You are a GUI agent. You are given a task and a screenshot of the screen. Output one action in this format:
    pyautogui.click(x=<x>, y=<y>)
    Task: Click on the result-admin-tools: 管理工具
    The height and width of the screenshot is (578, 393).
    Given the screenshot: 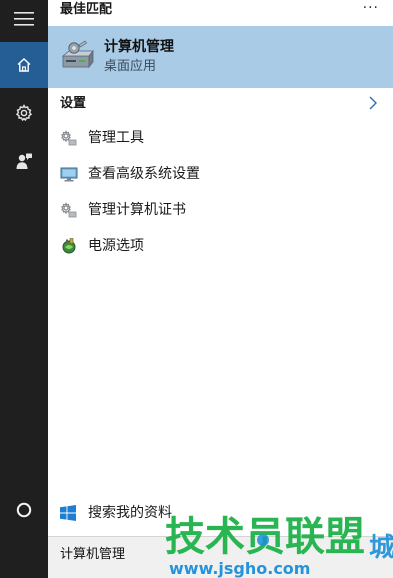 What is the action you would take?
    pyautogui.click(x=220, y=138)
    